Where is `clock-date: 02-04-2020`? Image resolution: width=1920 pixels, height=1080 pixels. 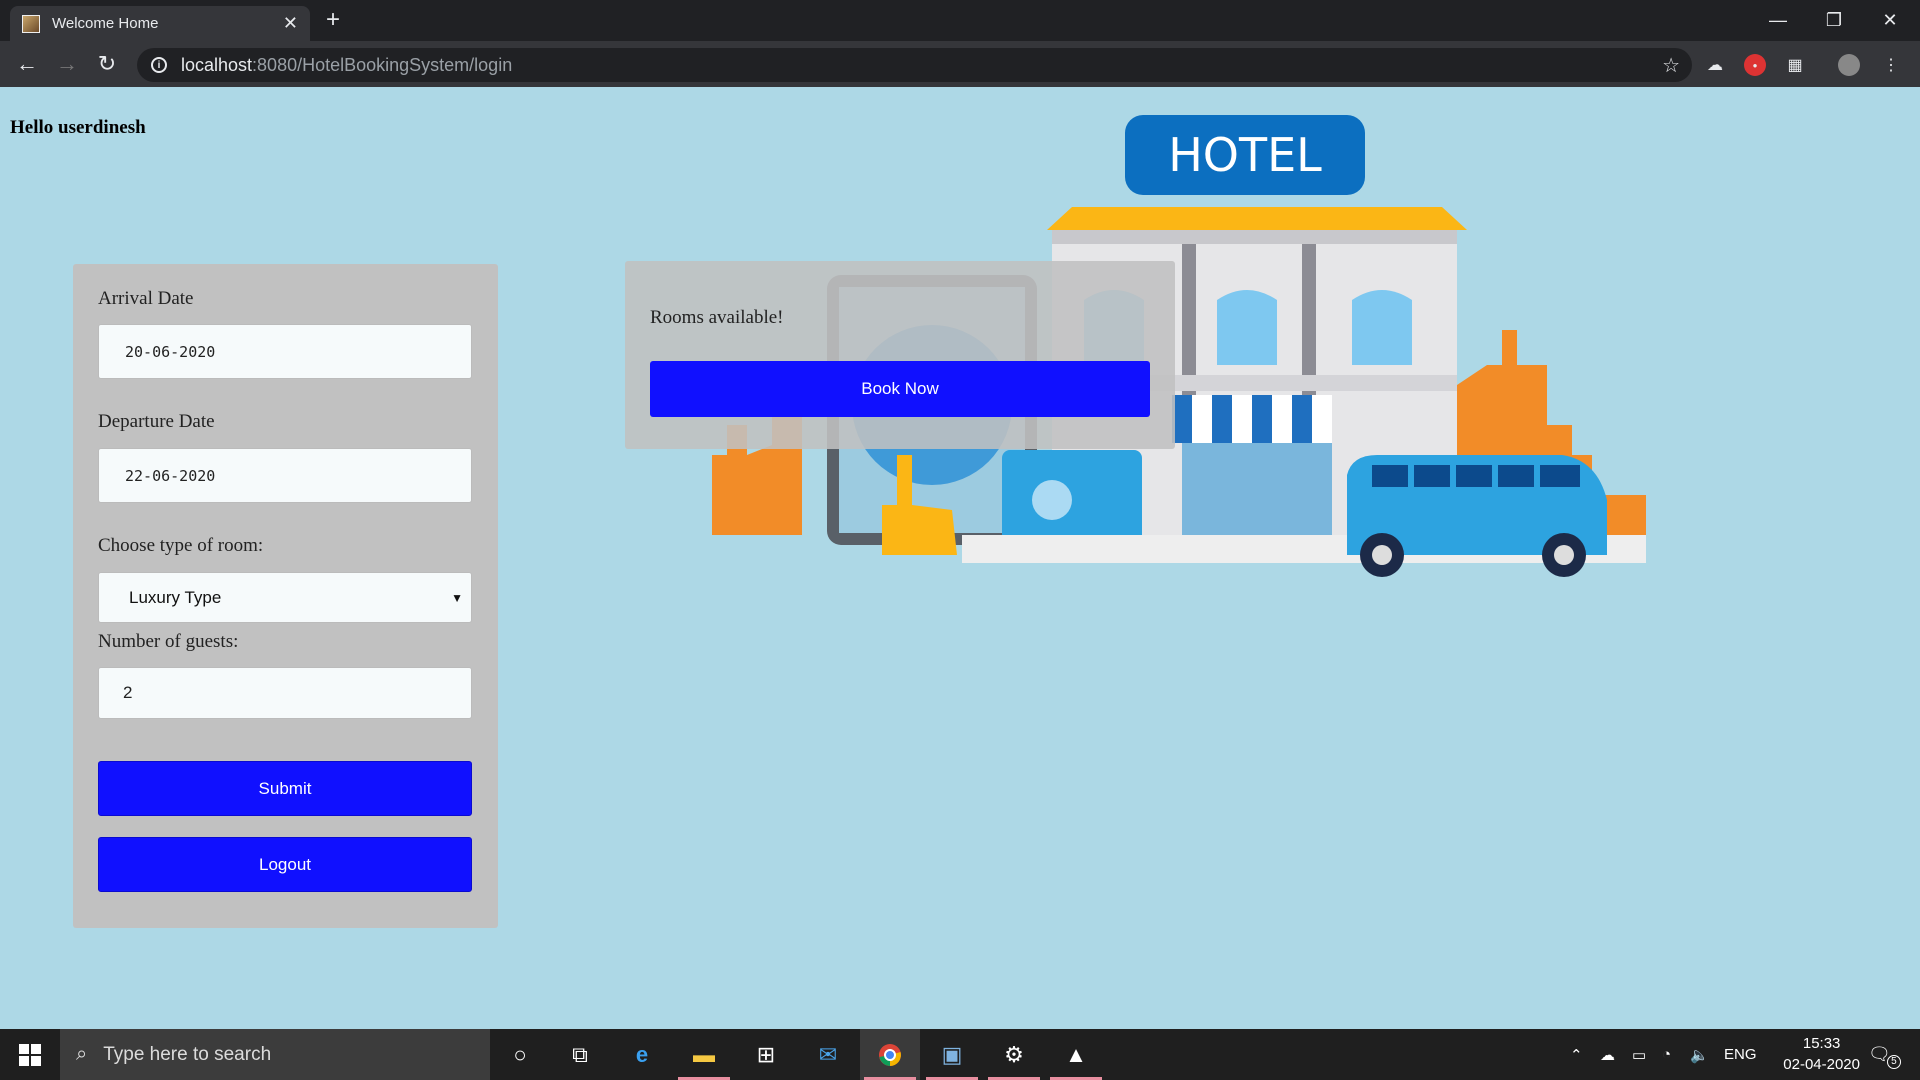
clock-date: 02-04-2020 is located at coordinates (1821, 1064).